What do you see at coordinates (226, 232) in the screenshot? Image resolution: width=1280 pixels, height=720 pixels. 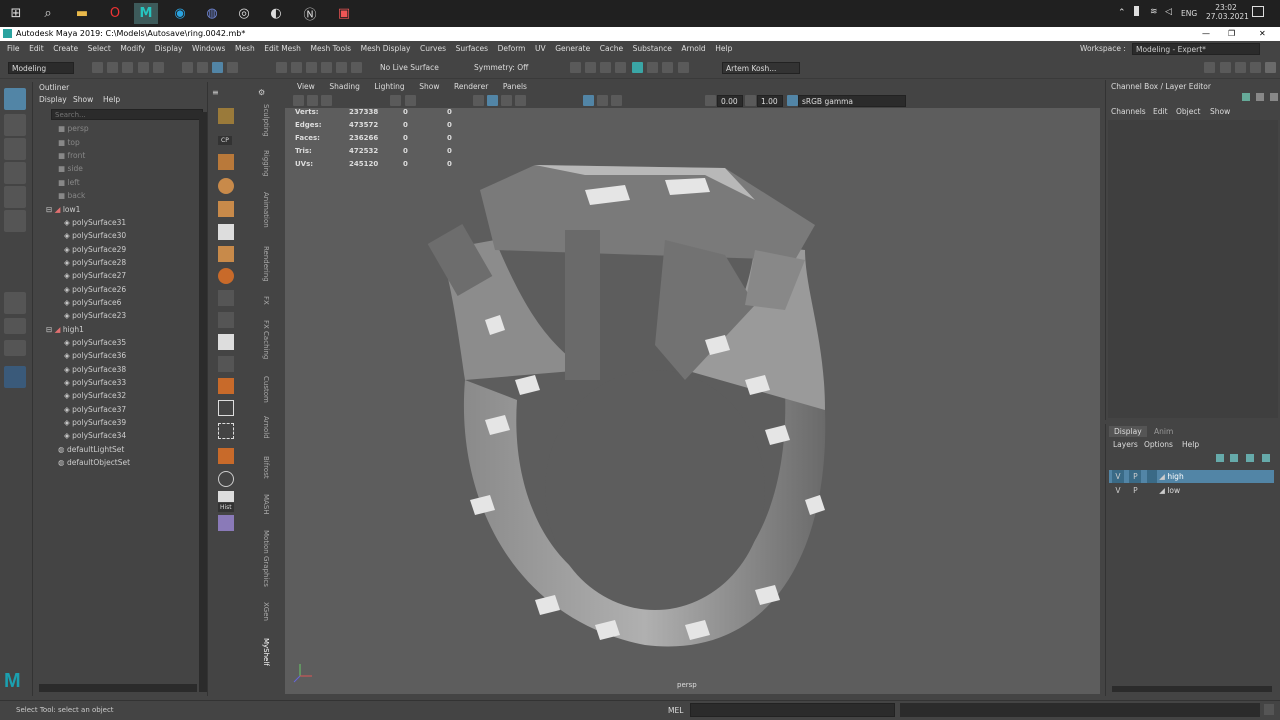 I see `cube-primitive-icon` at bounding box center [226, 232].